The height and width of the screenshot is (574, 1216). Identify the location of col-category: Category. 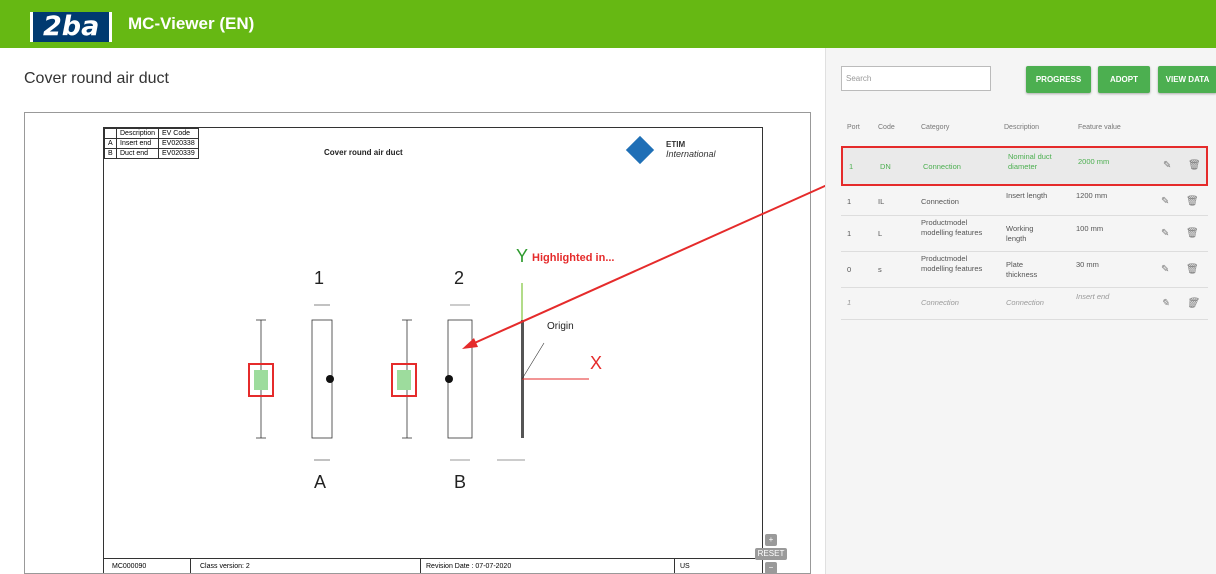
(935, 127).